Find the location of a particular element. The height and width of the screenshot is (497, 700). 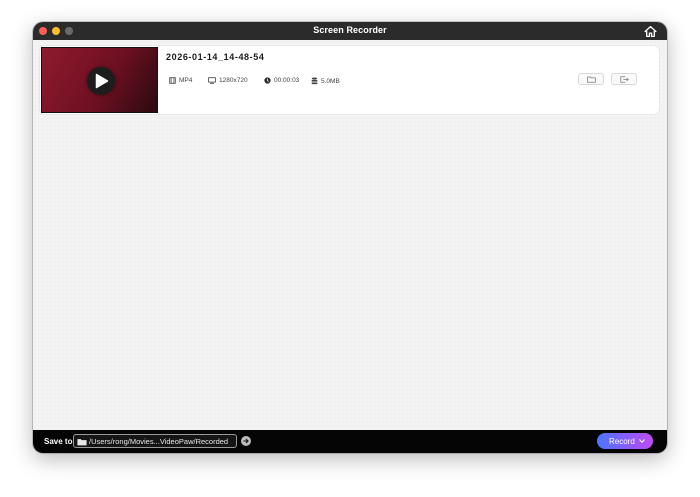

recording-resolution-value: 1280x720 is located at coordinates (233, 80).